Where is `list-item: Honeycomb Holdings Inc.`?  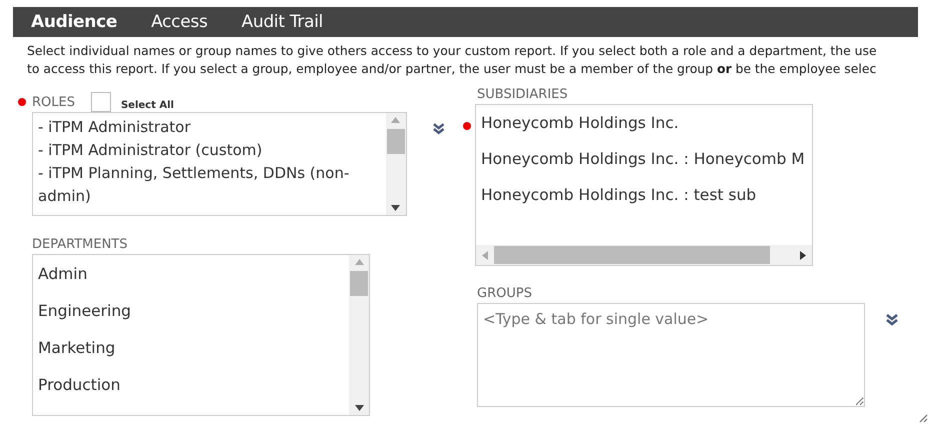 list-item: Honeycomb Holdings Inc. is located at coordinates (644, 123).